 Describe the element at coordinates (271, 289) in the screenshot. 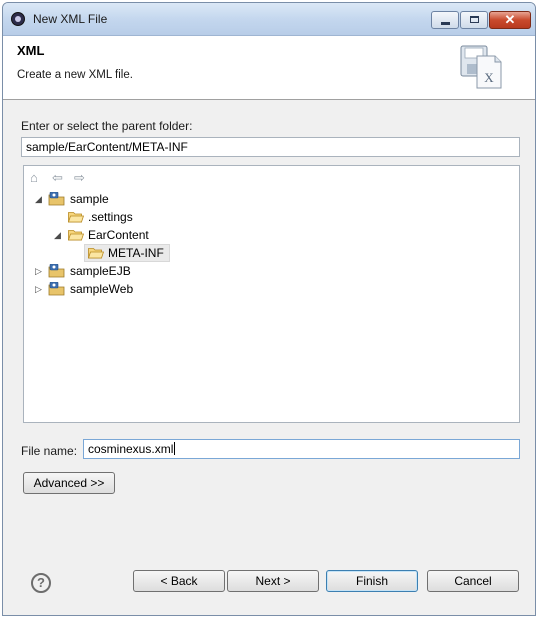

I see `tree-item-sampleweb: ▷ sampleWeb` at that location.